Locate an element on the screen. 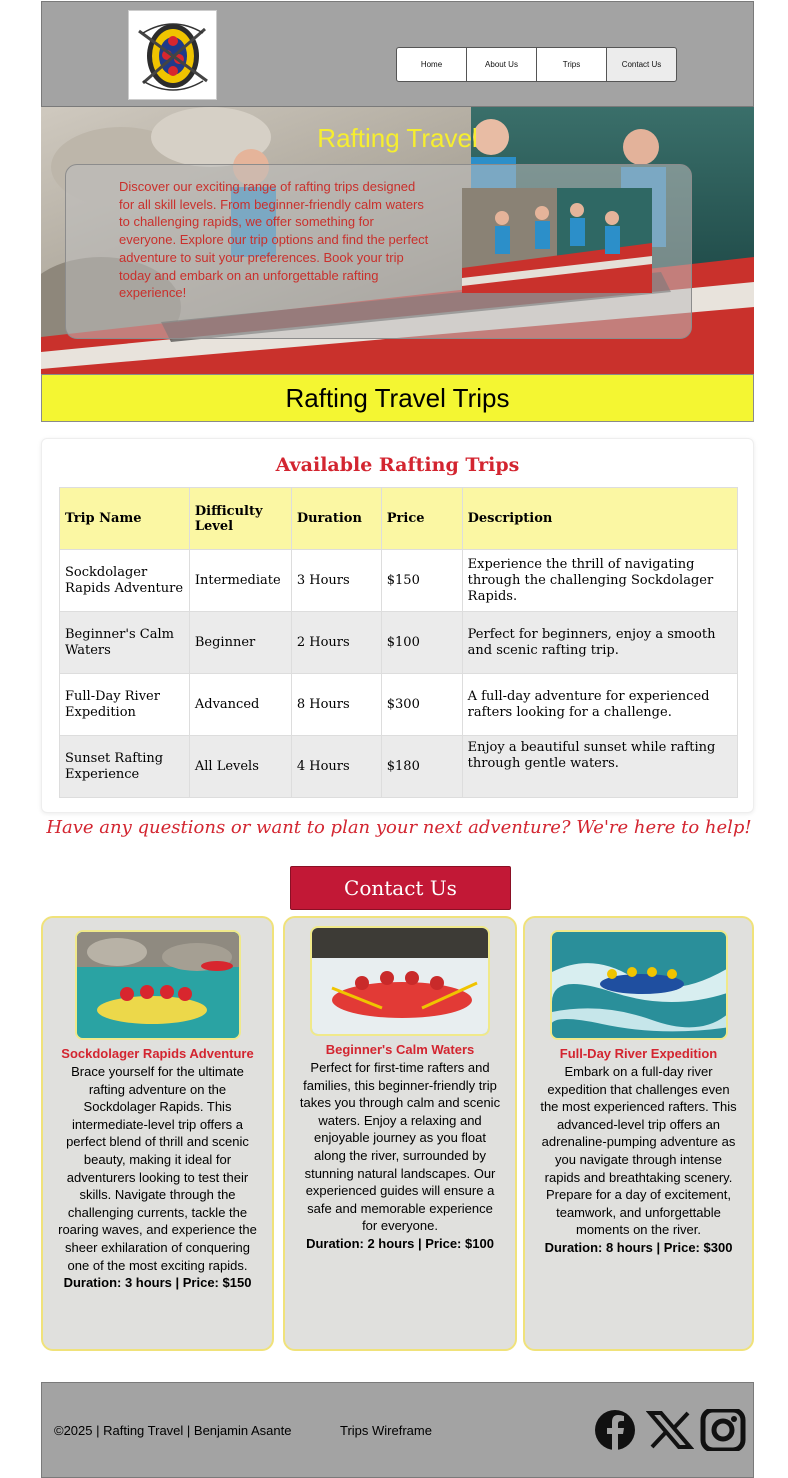 This screenshot has width=788, height=1478. table-cell: $100 is located at coordinates (421, 642).